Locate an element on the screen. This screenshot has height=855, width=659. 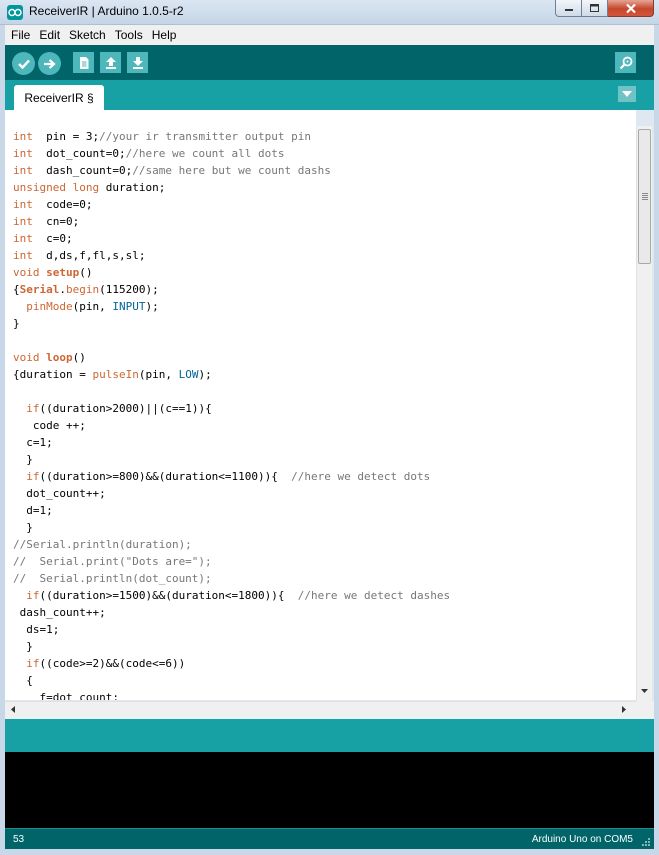
vertical-scroll-thumb is located at coordinates (644, 196).